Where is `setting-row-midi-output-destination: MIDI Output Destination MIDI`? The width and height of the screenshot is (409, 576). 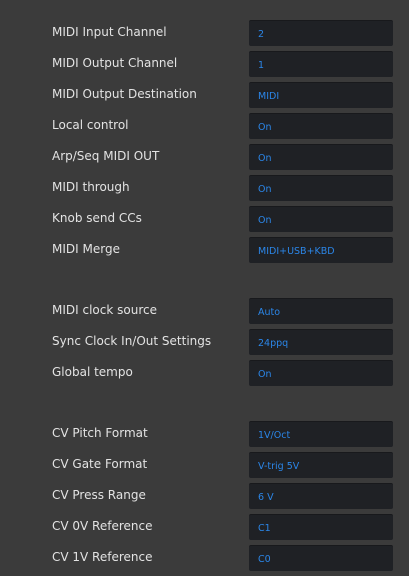
setting-row-midi-output-destination: MIDI Output Destination MIDI is located at coordinates (204, 95).